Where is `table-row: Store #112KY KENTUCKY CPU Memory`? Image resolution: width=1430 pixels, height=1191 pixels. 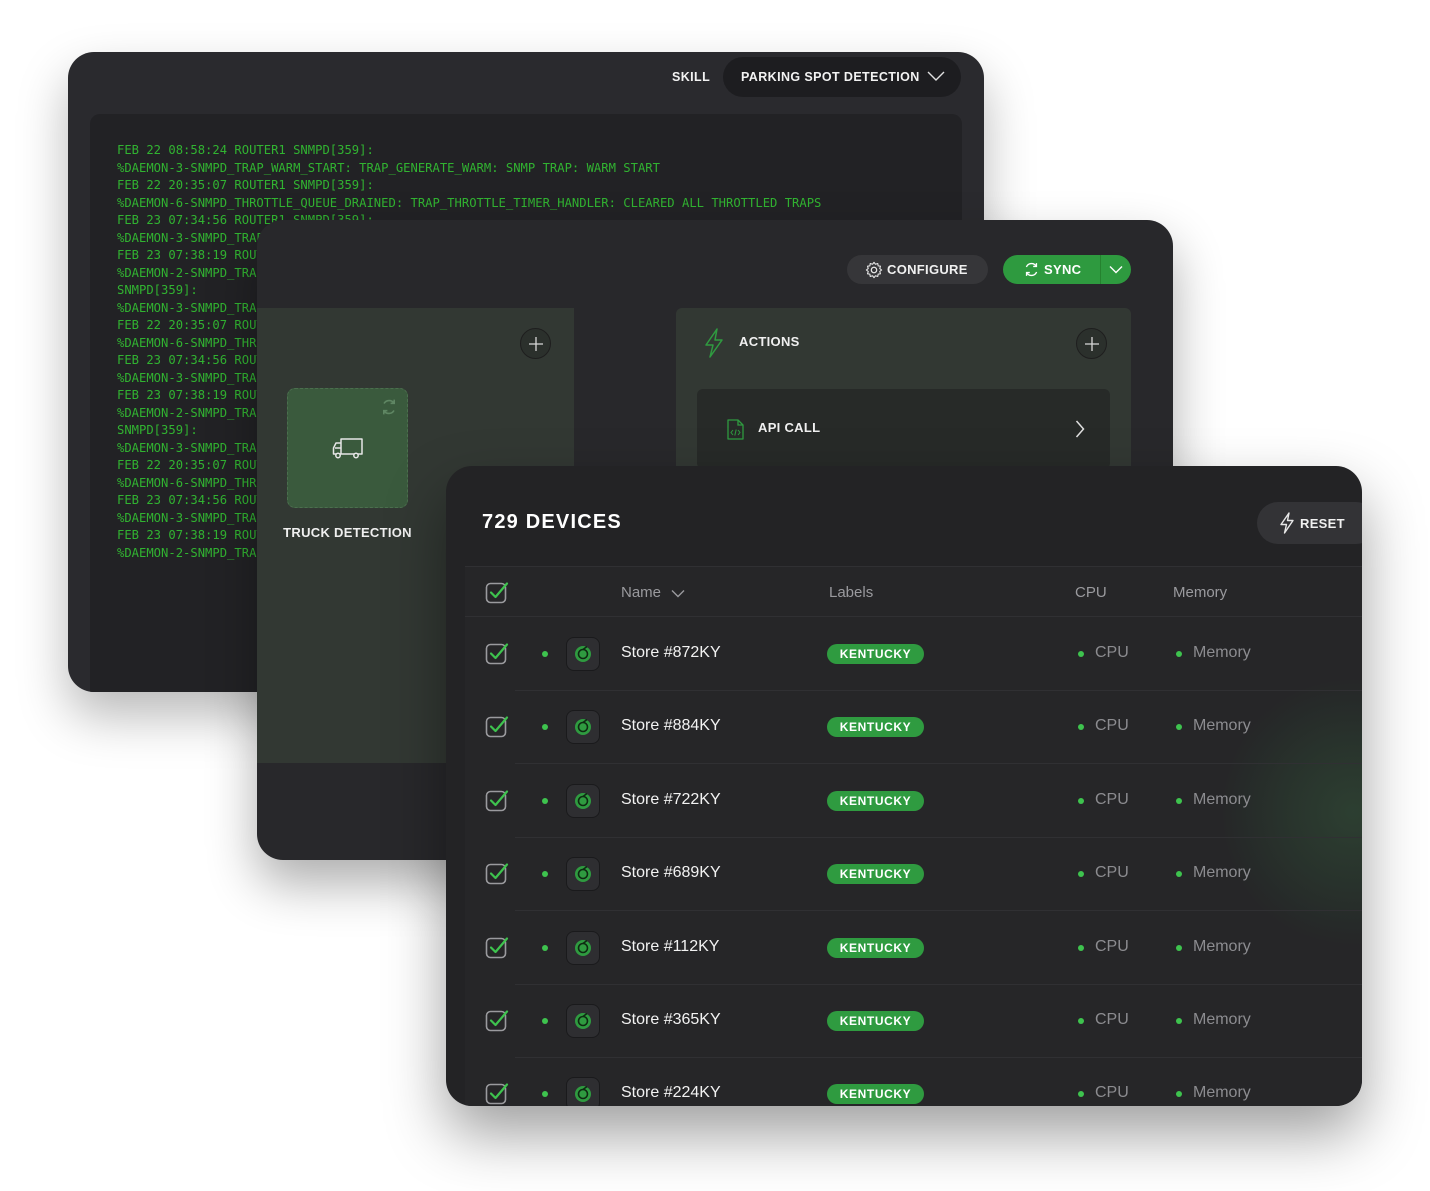 table-row: Store #112KY KENTUCKY CPU Memory is located at coordinates (913, 948).